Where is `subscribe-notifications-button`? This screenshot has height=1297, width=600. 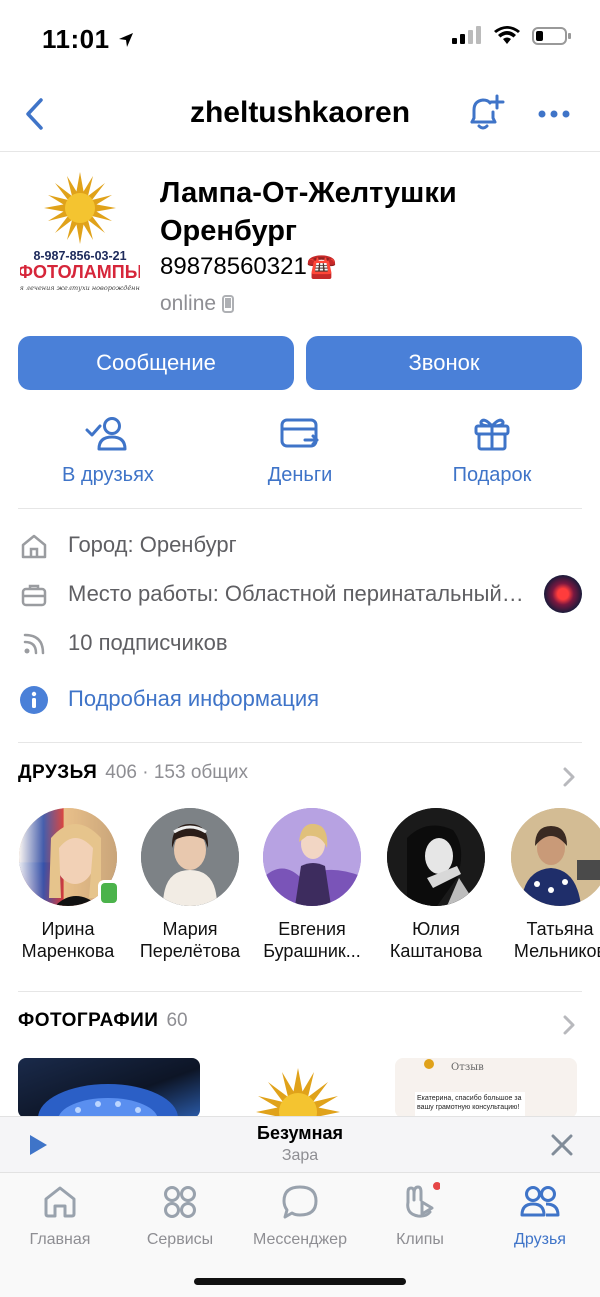 subscribe-notifications-button is located at coordinates (485, 113).